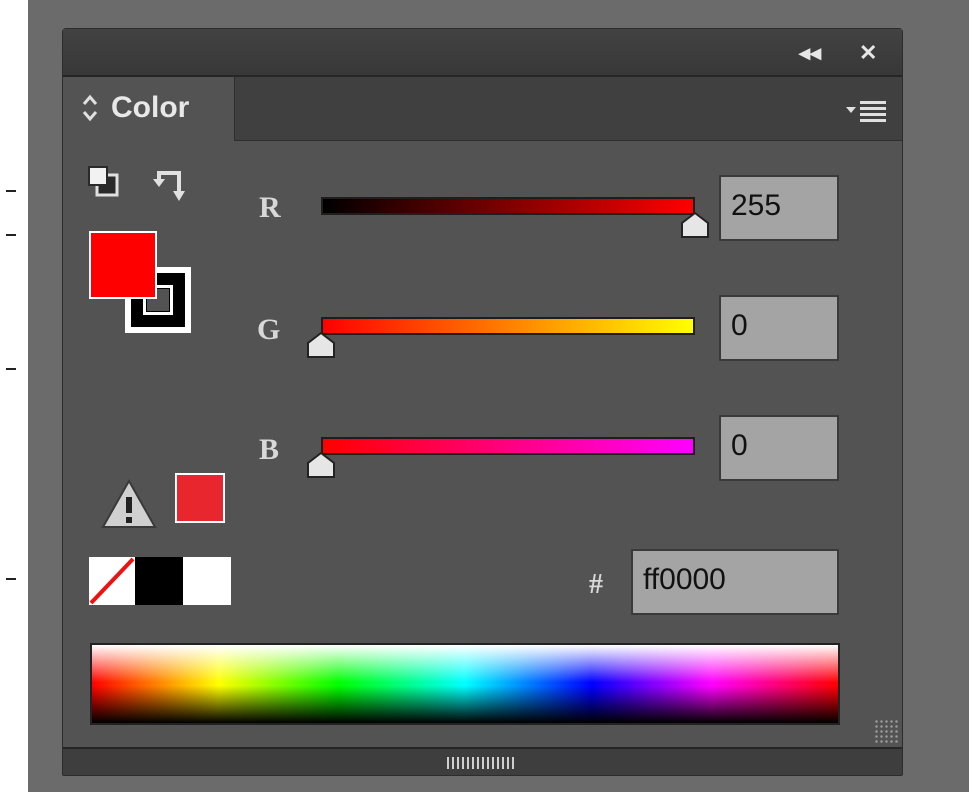  Describe the element at coordinates (779, 448) in the screenshot. I see `blue-value-field: 0` at that location.